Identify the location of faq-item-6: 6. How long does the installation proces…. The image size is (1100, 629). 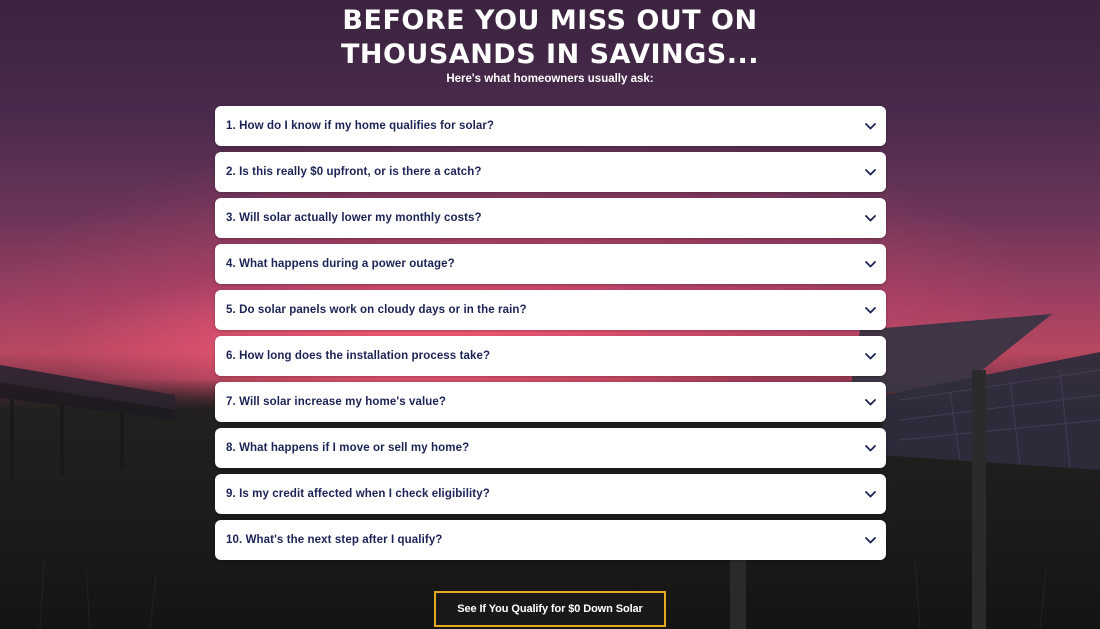
(550, 356).